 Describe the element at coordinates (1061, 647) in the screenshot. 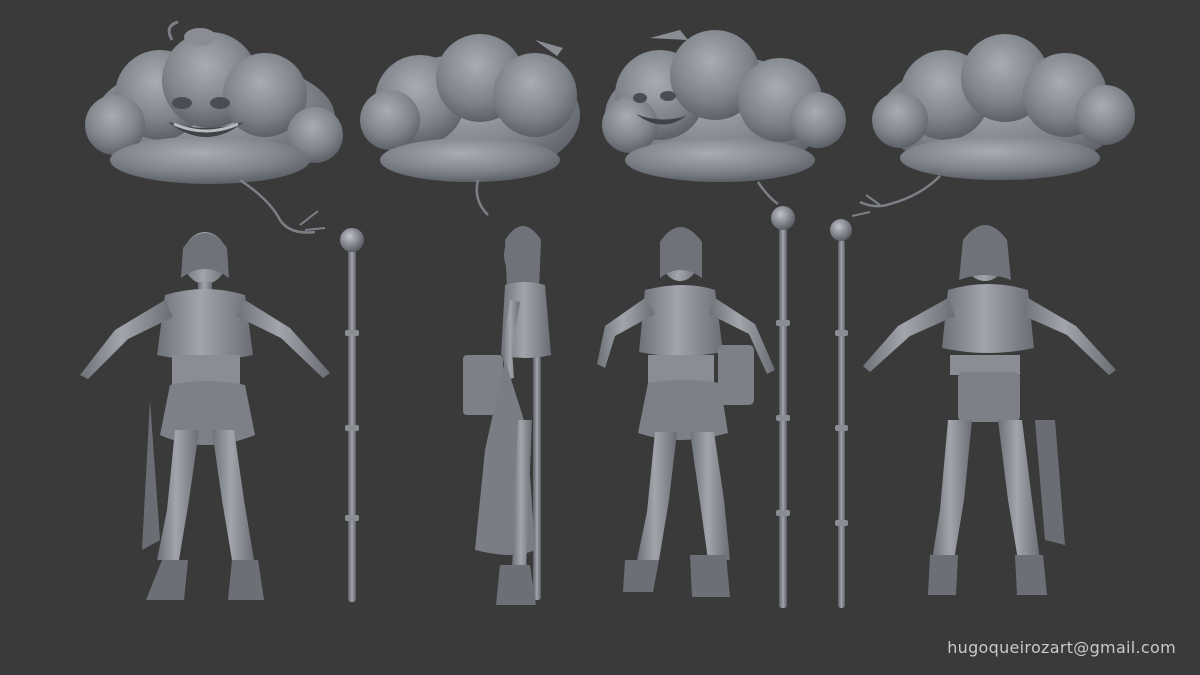

I see `artist-email-watermark: hugoqueirozart@gmail.com` at that location.